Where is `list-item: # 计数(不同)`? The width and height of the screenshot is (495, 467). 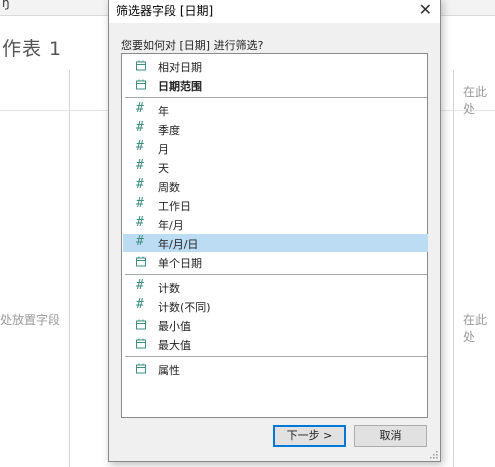 list-item: # 计数(不同) is located at coordinates (275, 306).